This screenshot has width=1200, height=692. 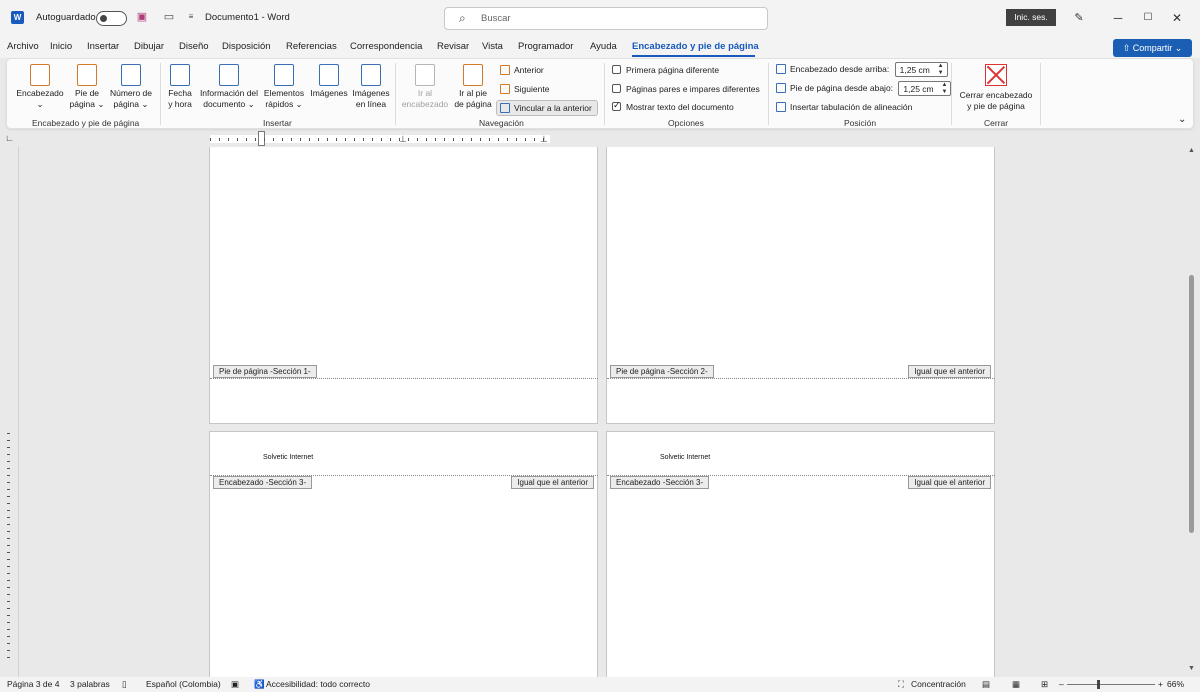 I want to click on goto-header-icon, so click(x=425, y=75).